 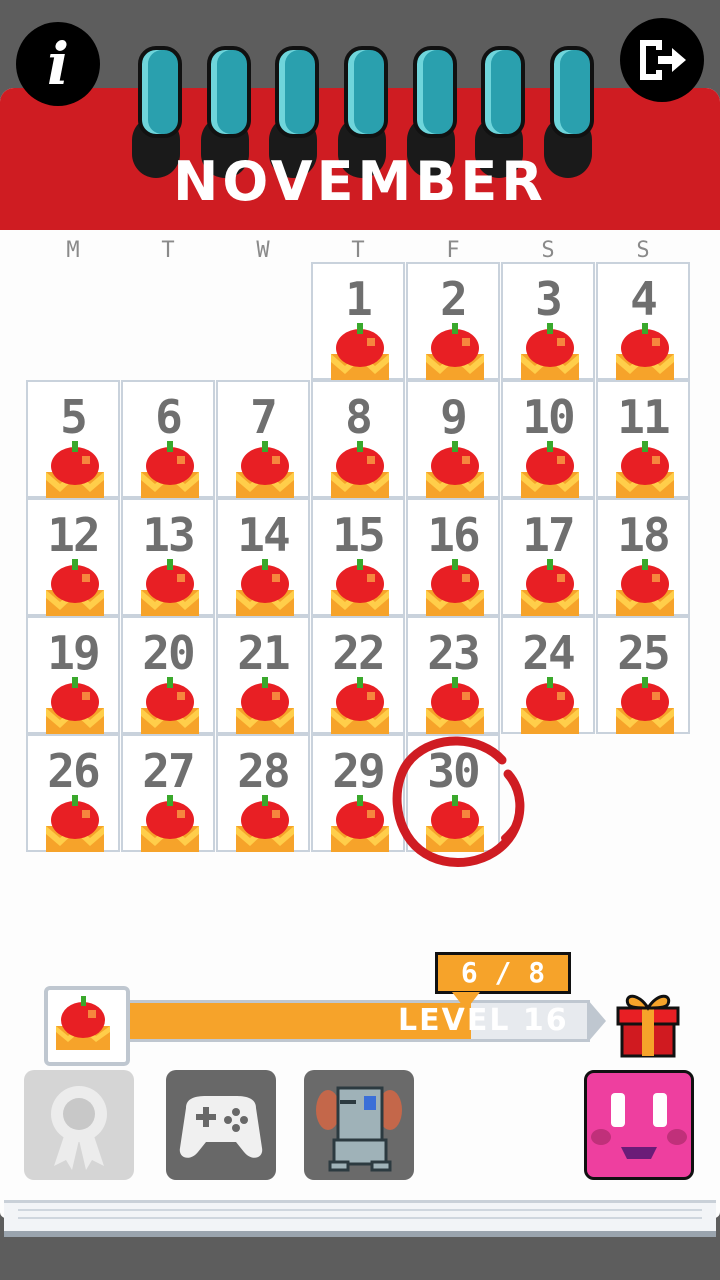 I want to click on binder-rings, so click(x=363, y=108).